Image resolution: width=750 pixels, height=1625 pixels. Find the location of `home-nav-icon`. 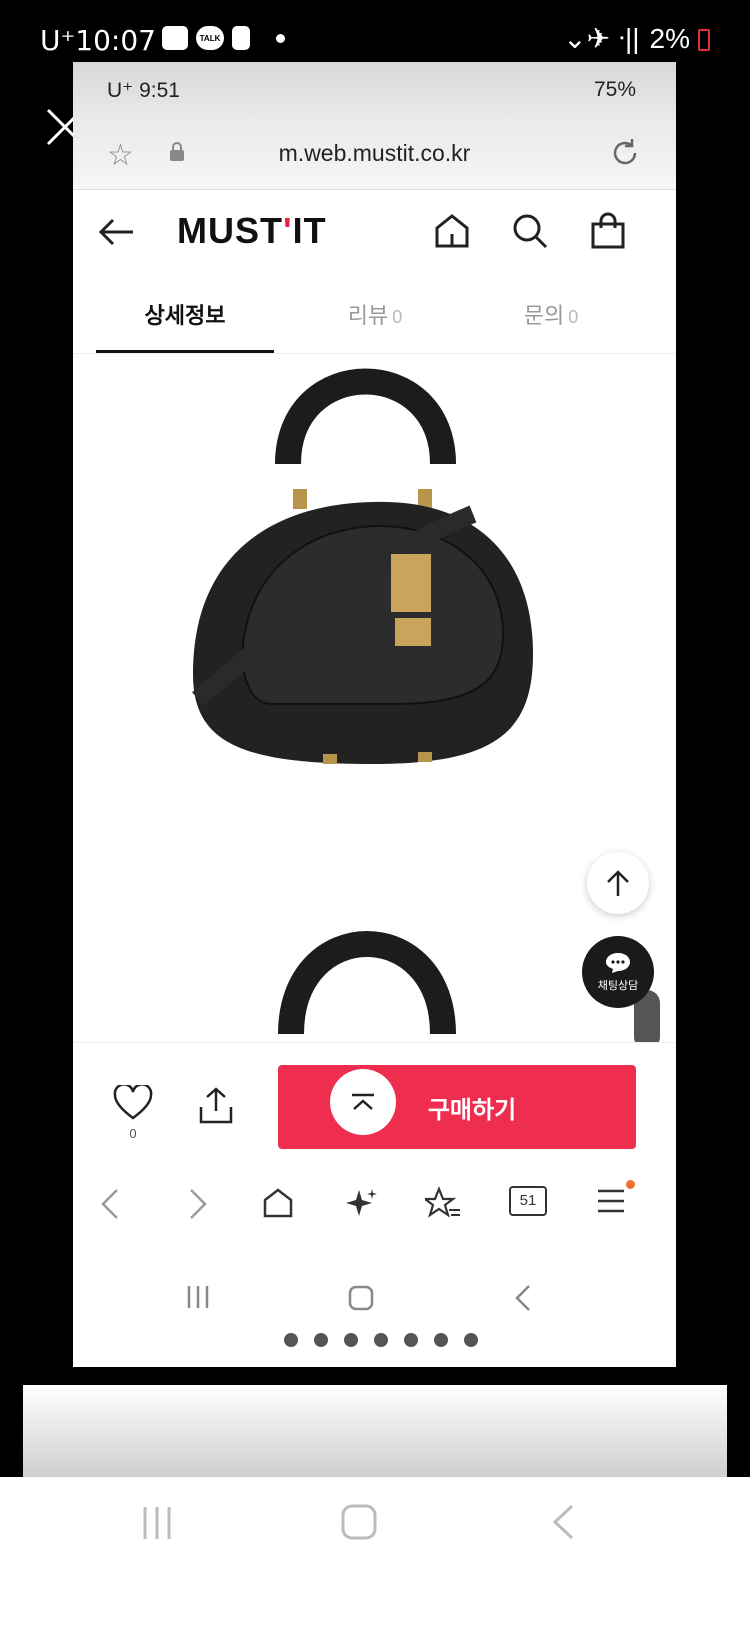

home-nav-icon is located at coordinates (361, 1298).